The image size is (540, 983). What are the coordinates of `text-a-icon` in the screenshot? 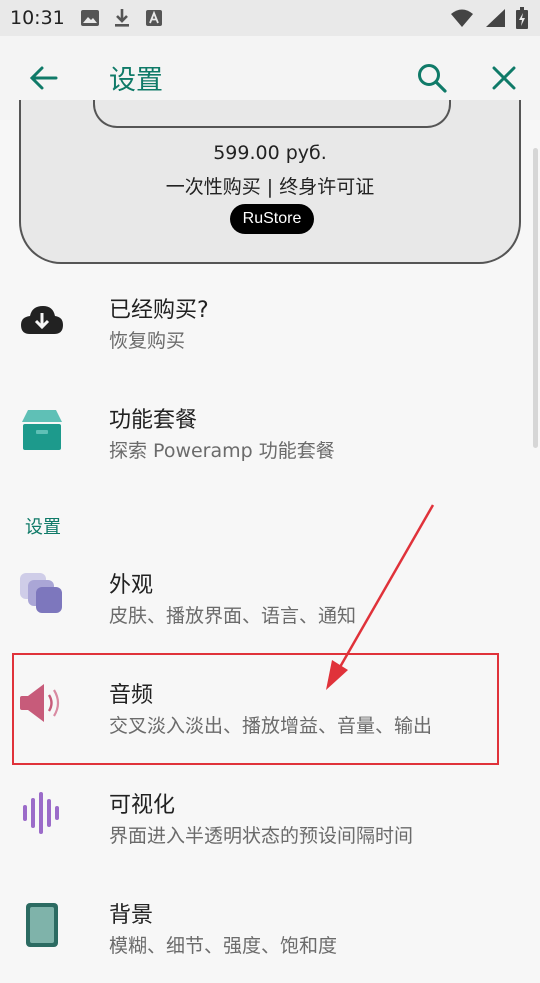 It's located at (154, 18).